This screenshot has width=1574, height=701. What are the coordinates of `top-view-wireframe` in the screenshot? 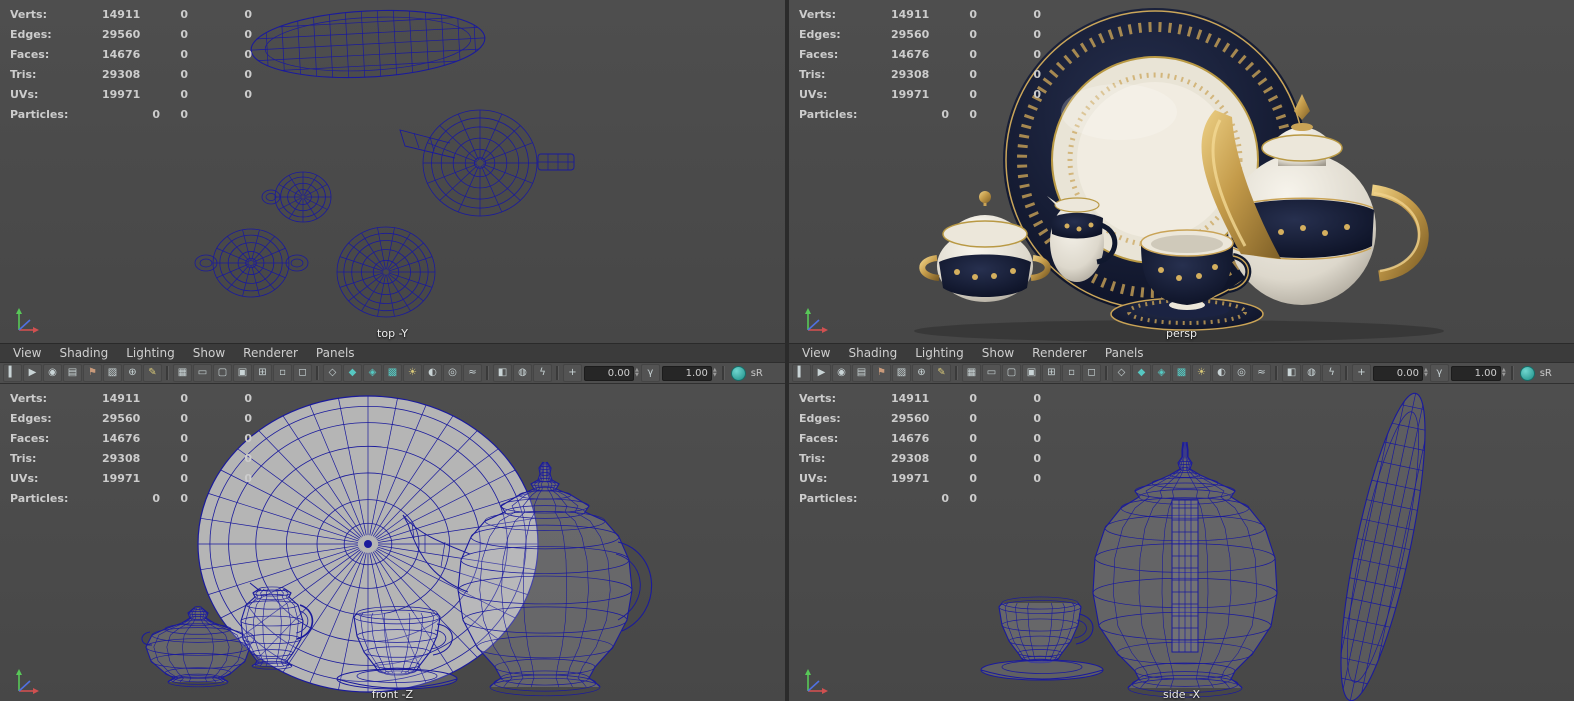 It's located at (384, 163).